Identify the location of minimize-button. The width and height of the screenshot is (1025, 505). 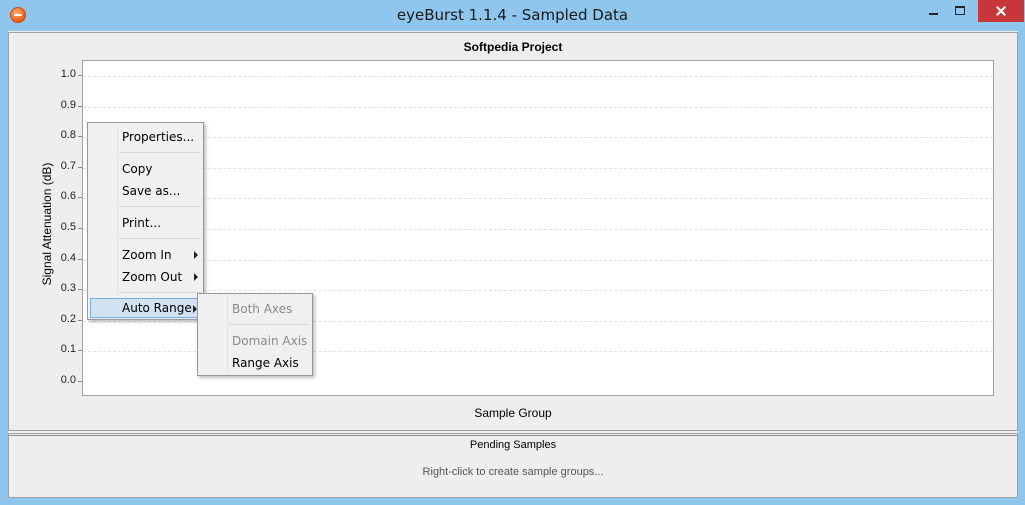
(933, 11).